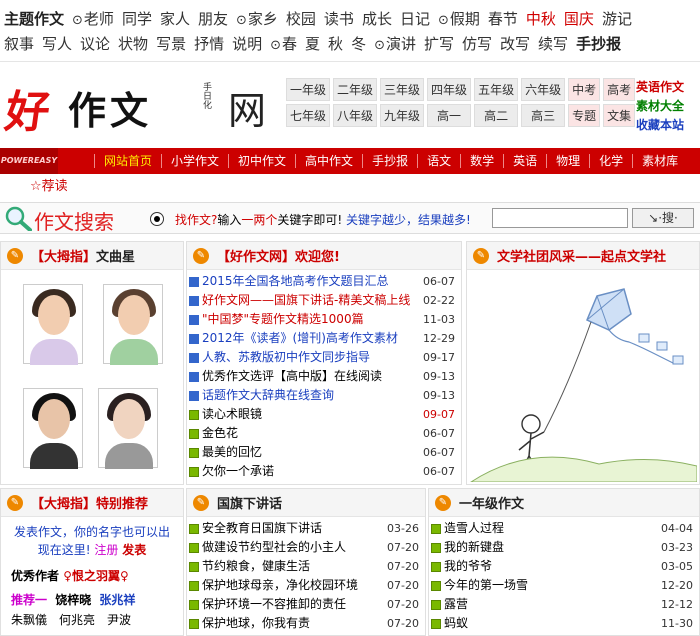  I want to click on list-item: 2015年全国各地高考作文题目汇总 06-07, so click(324, 281).